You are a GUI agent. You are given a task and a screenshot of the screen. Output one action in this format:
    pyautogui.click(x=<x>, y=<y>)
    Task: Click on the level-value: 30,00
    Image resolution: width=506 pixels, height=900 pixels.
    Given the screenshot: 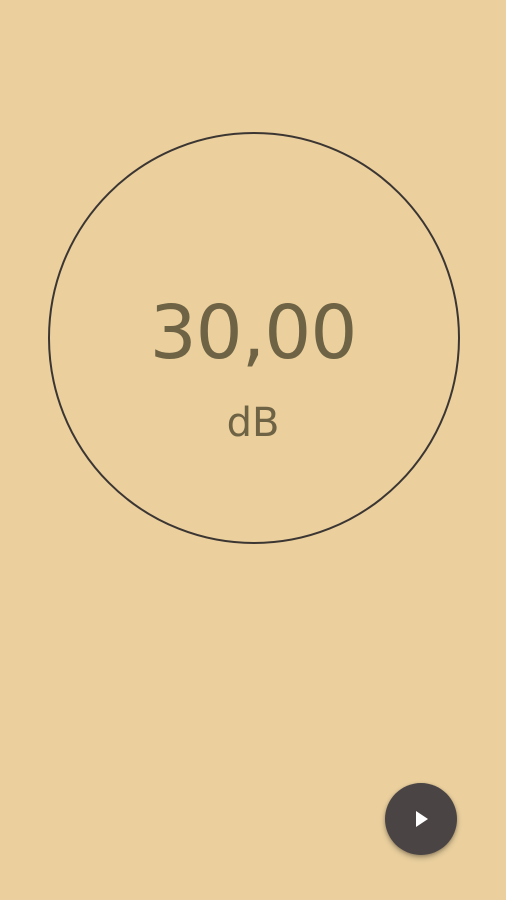 What is the action you would take?
    pyautogui.click(x=253, y=333)
    